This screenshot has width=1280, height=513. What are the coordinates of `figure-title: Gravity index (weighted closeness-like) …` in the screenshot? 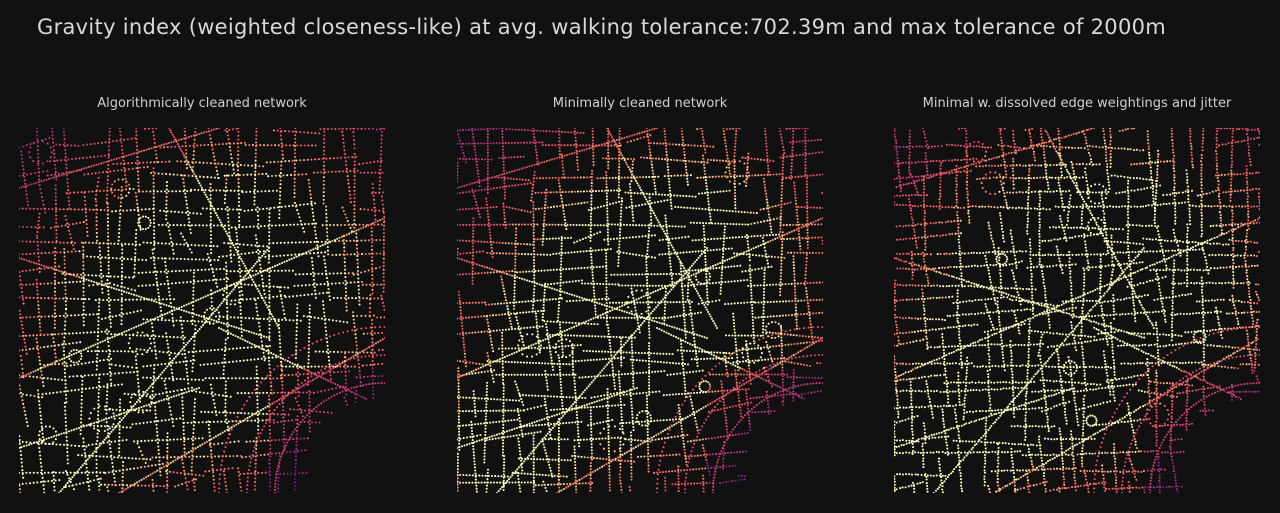 It's located at (602, 27).